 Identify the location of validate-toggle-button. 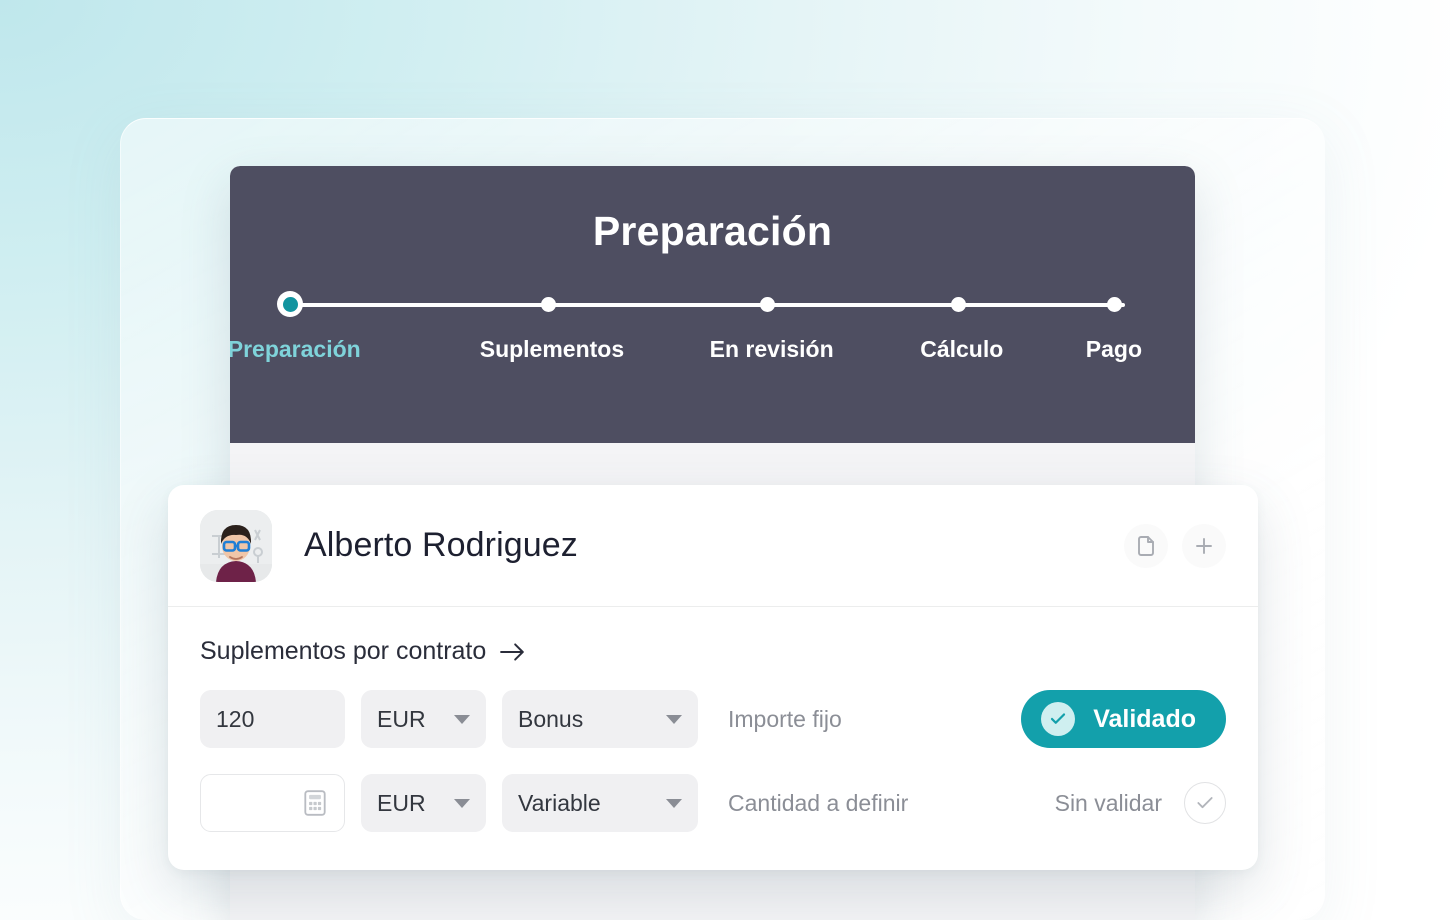
(1205, 803).